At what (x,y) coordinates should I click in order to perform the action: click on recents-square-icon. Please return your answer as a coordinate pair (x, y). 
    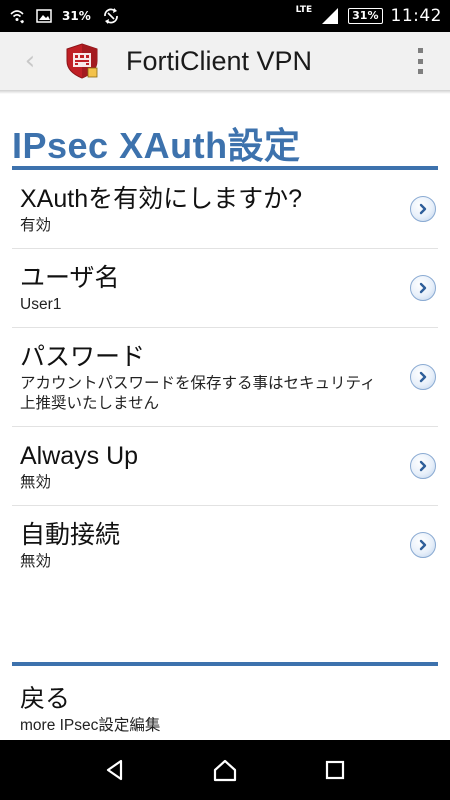
    Looking at the image, I should click on (335, 770).